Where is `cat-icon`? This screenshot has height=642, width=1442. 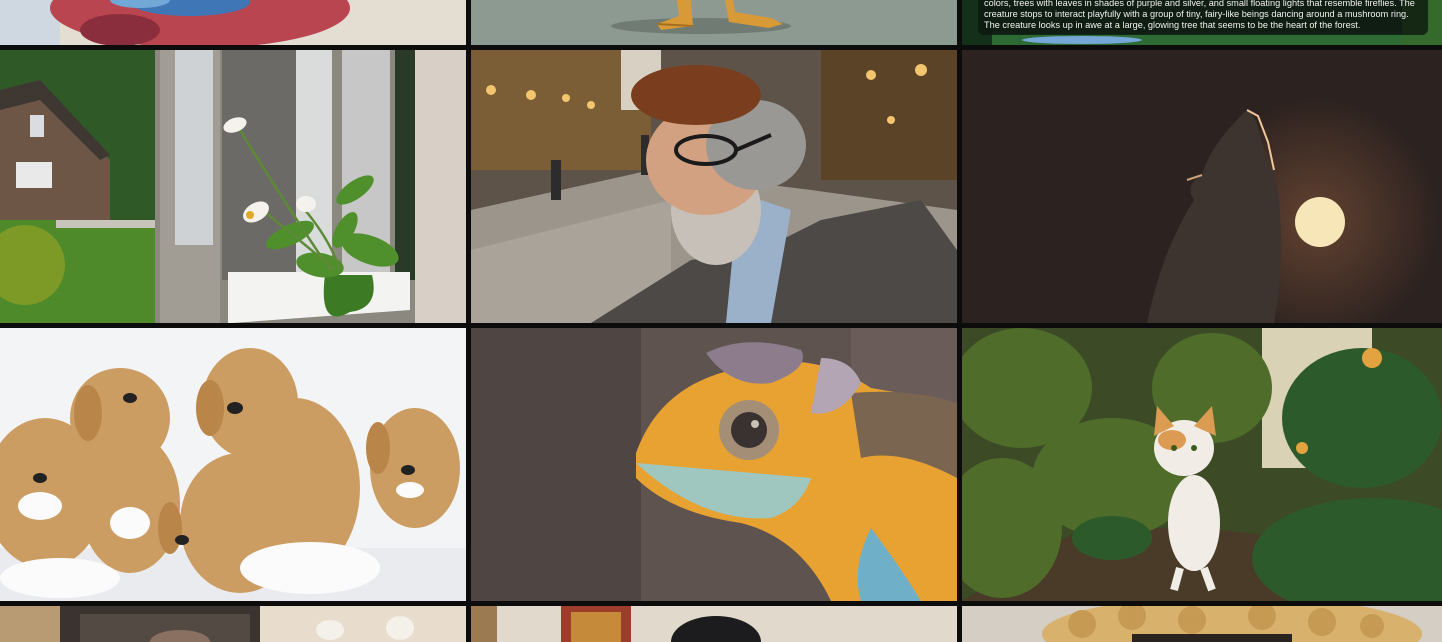
cat-icon is located at coordinates (1202, 464).